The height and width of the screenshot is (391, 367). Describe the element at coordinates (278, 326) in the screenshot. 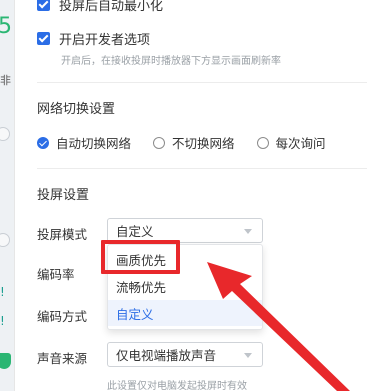

I see `annotation-arrow-icon` at that location.